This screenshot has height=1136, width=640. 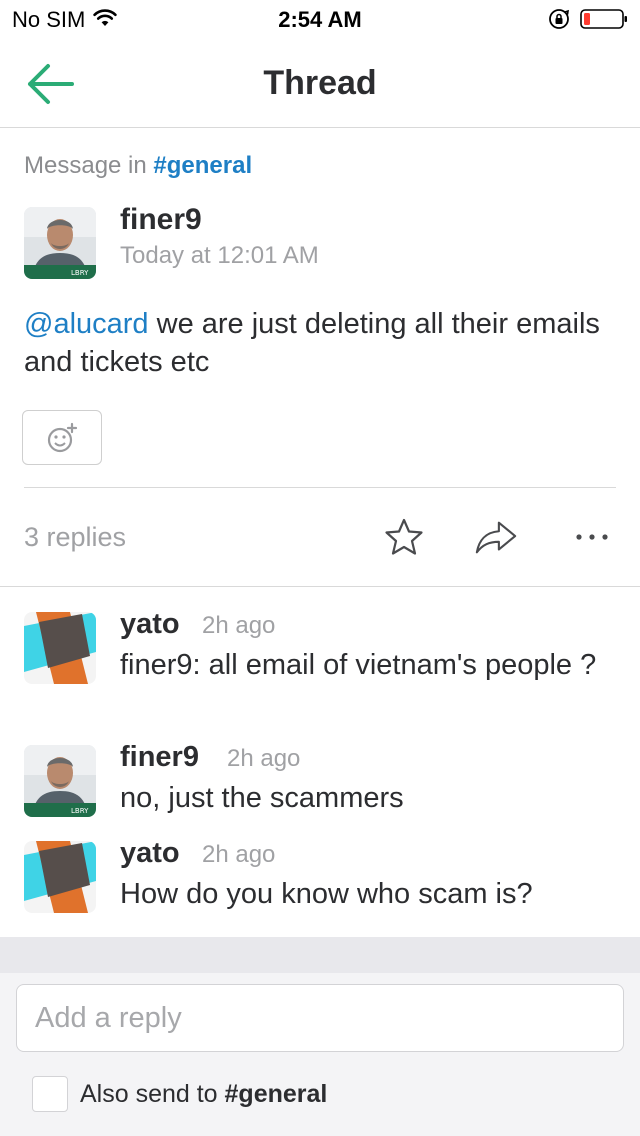 I want to click on reply-composer: Also send to #general, so click(x=320, y=1054).